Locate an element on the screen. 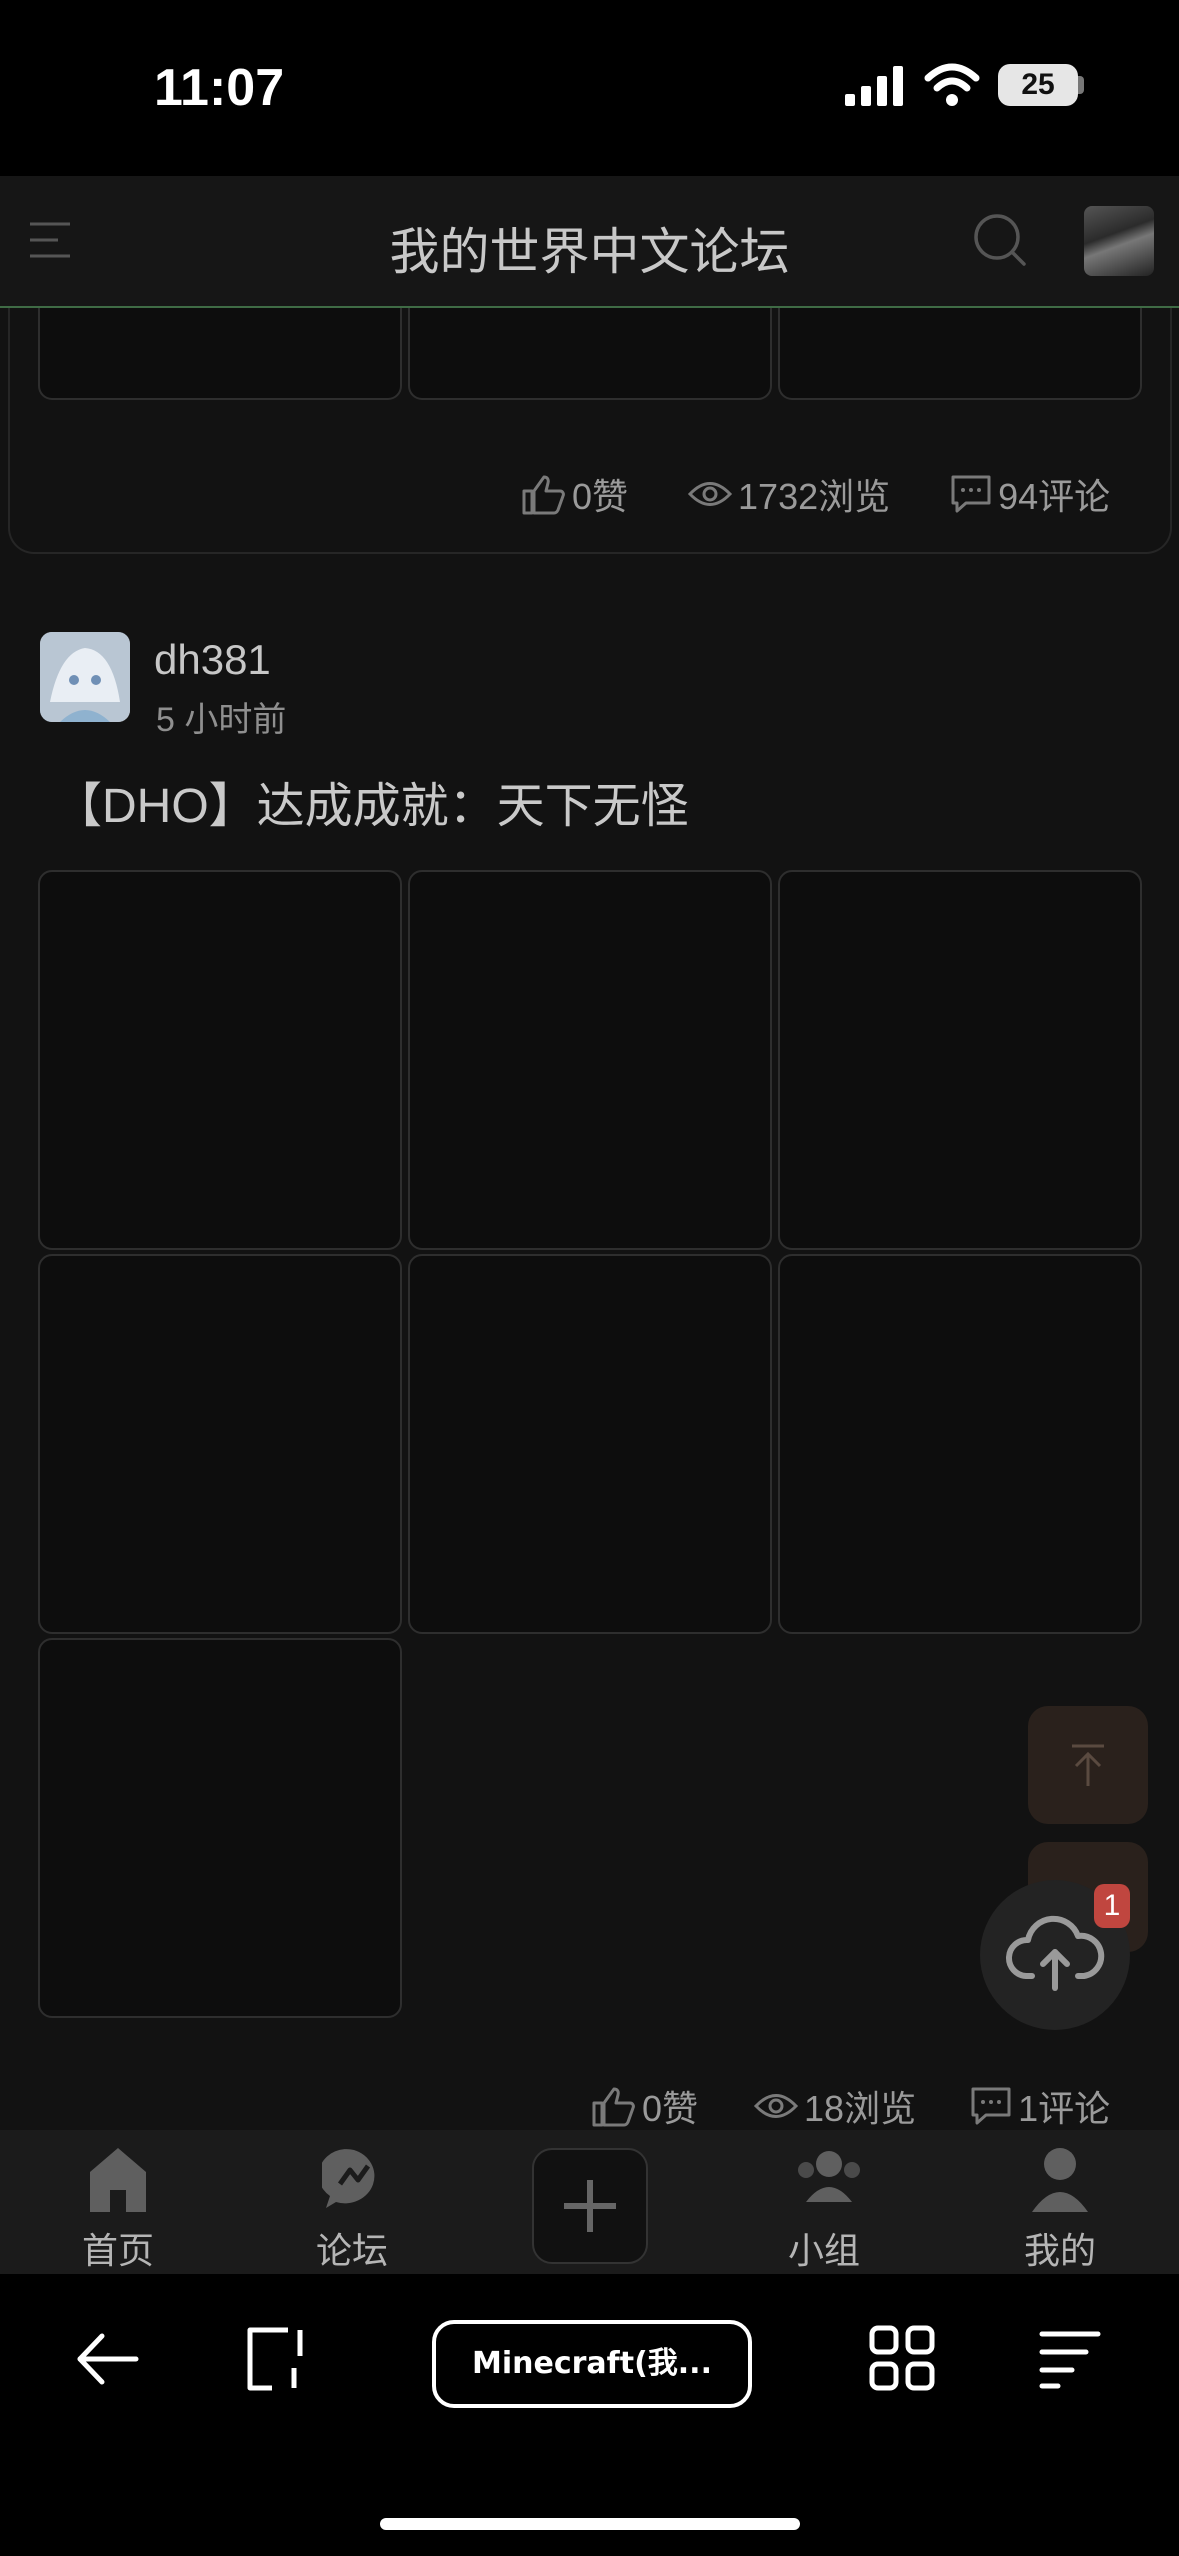 The width and height of the screenshot is (1179, 2556). back-arrow-icon is located at coordinates (107, 2359).